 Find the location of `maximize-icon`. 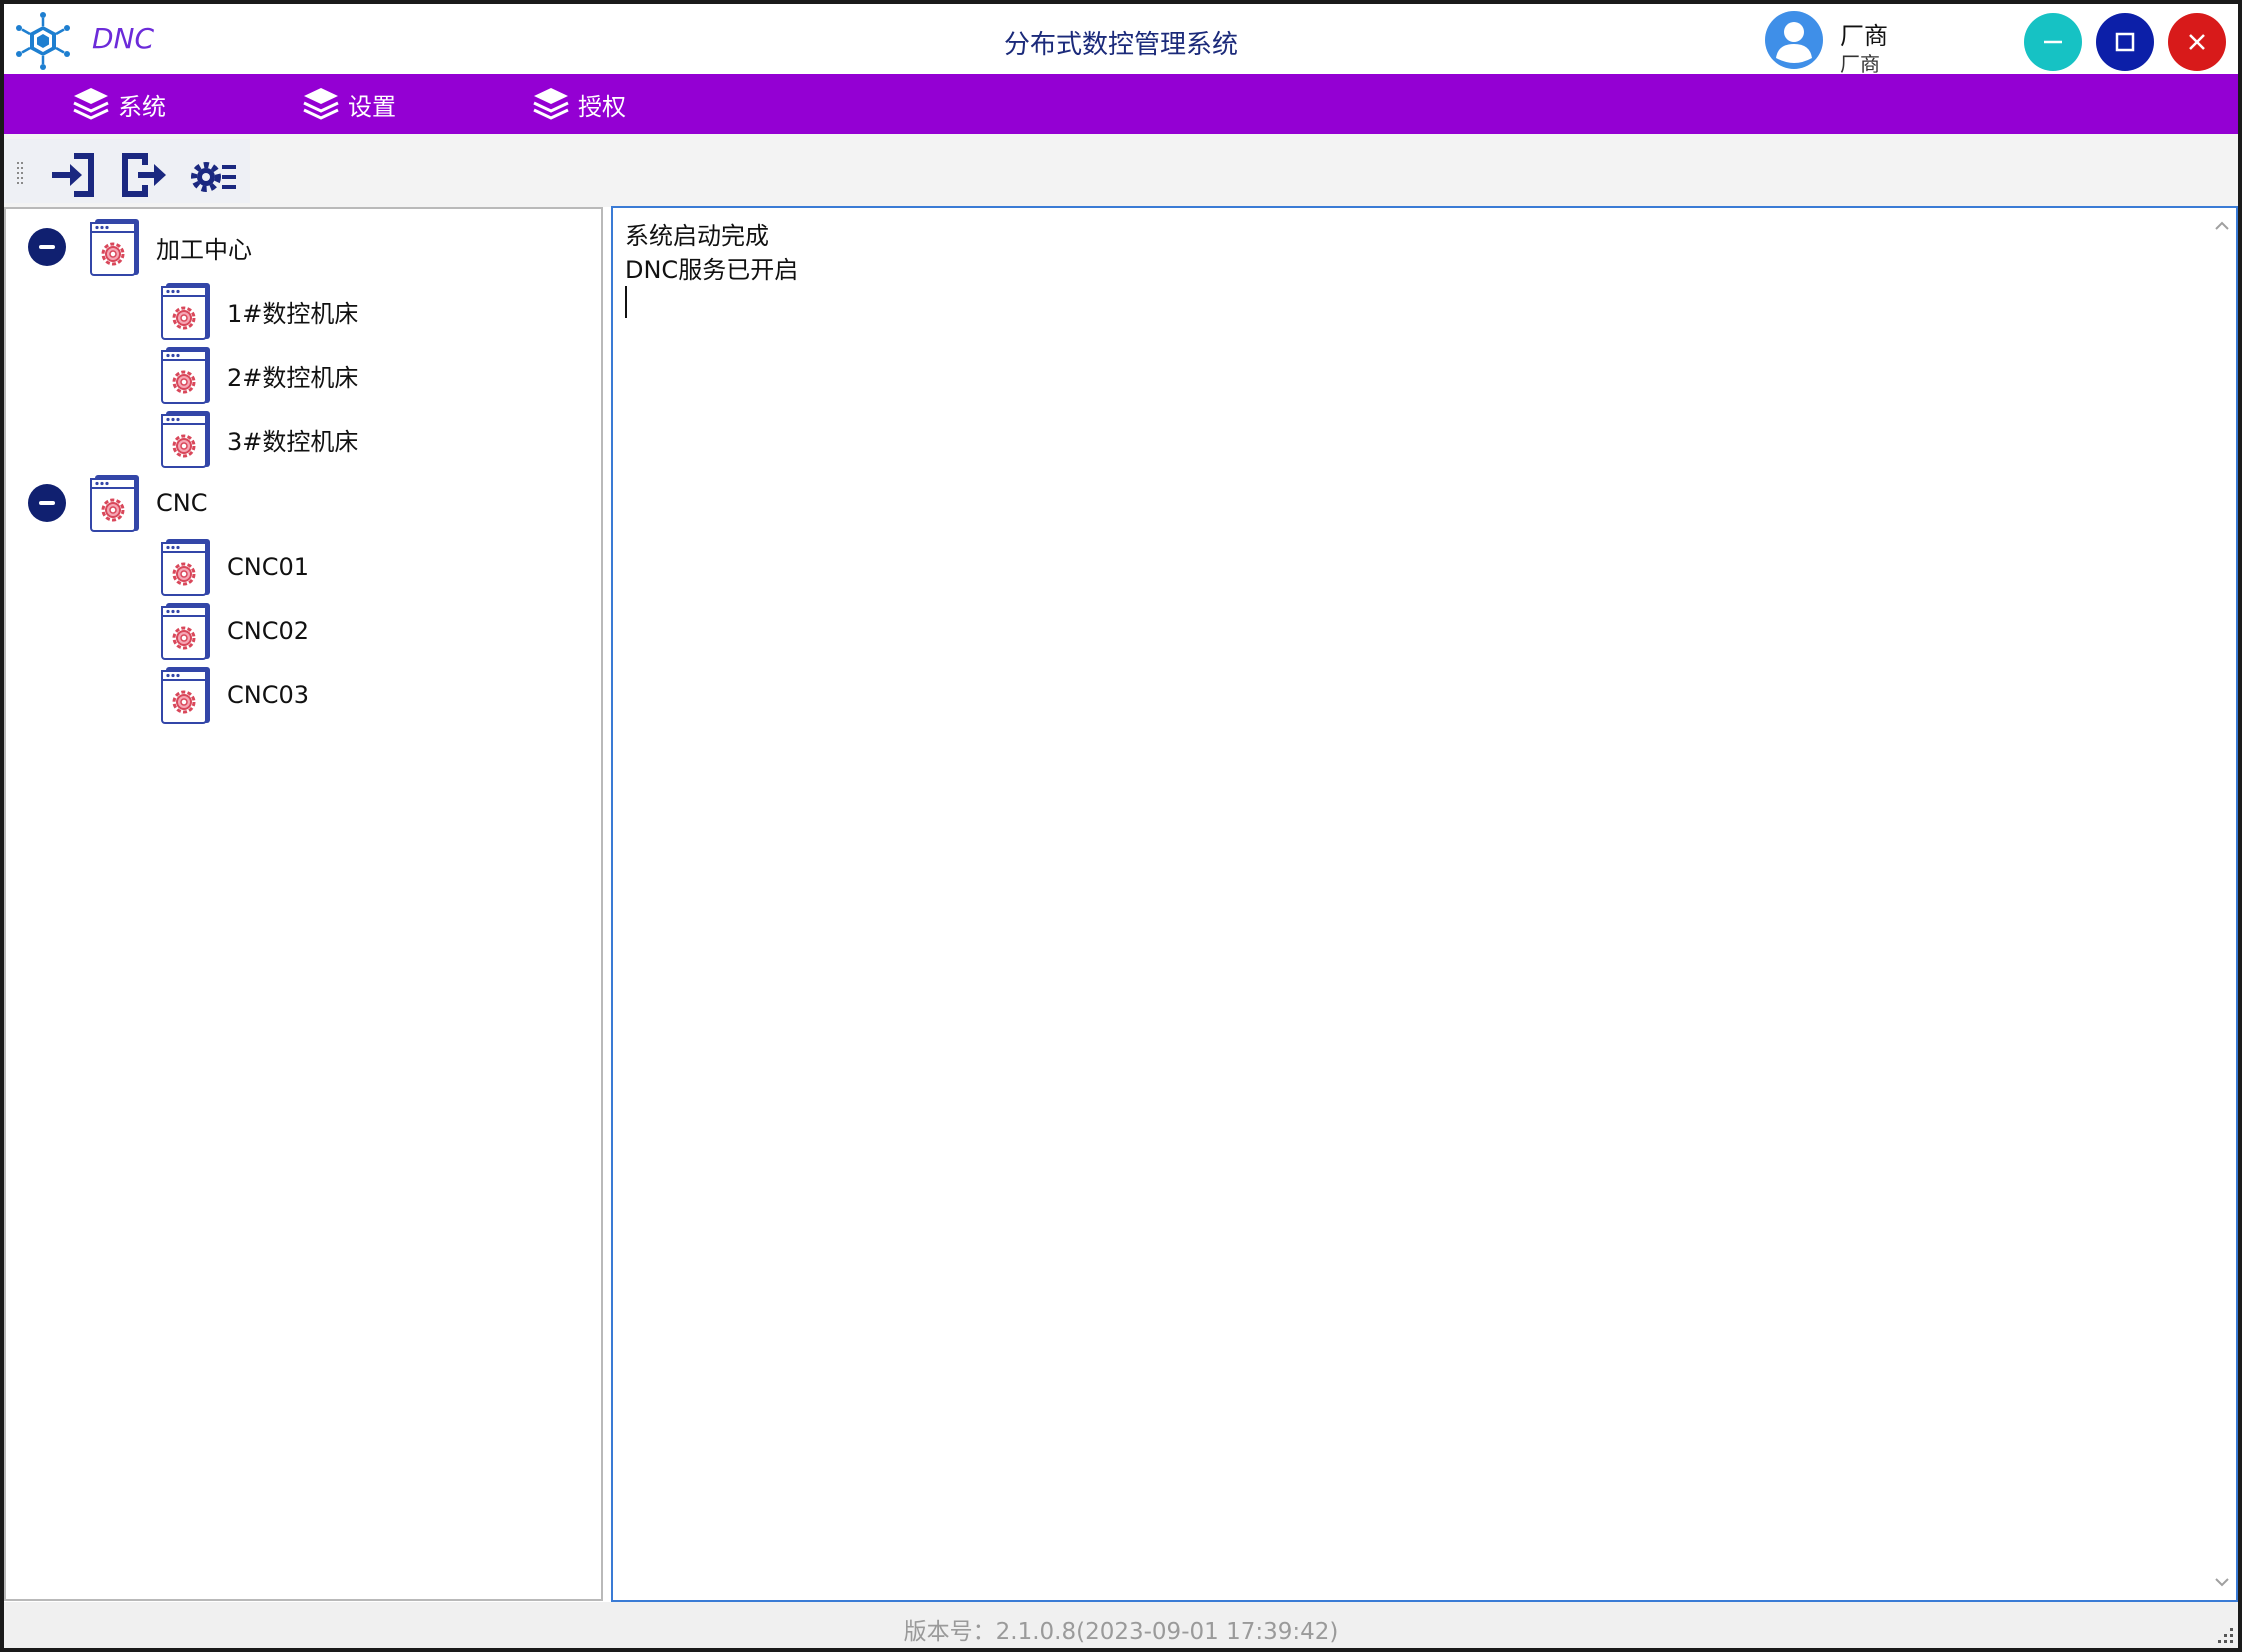

maximize-icon is located at coordinates (2125, 42).